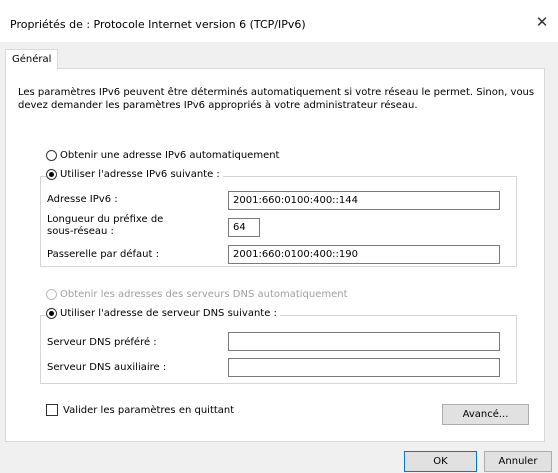  What do you see at coordinates (170, 155) in the screenshot?
I see `radio-ipv6-auto-label: Obtenir une adresse IPv6 automatiquement` at bounding box center [170, 155].